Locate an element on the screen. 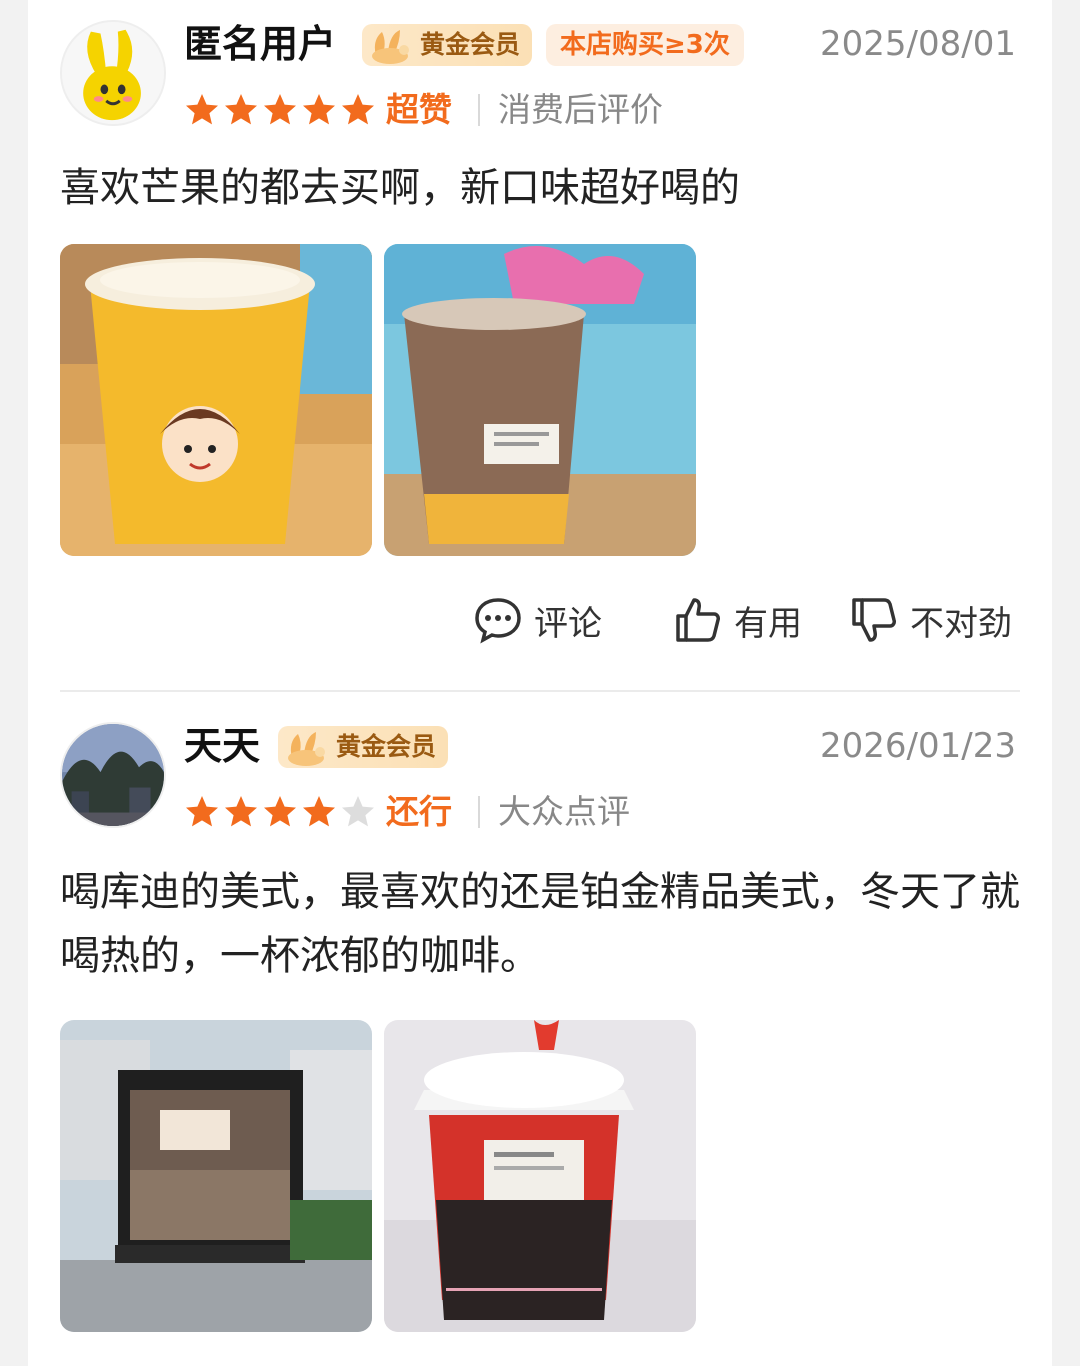  star-empty-icon is located at coordinates (358, 811).